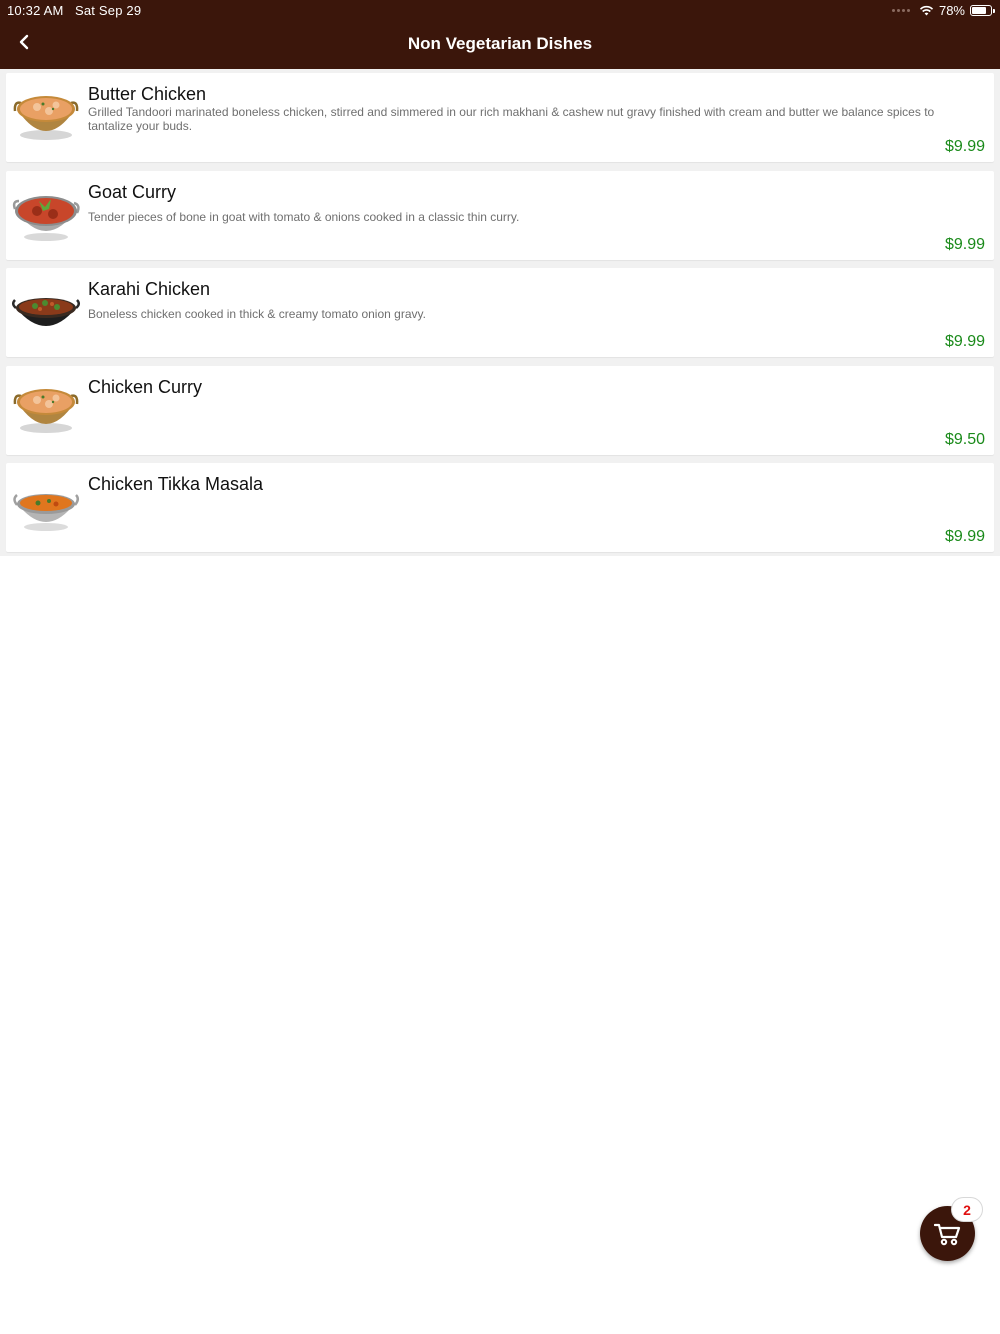  I want to click on dish-name: Goat Curry, so click(132, 191).